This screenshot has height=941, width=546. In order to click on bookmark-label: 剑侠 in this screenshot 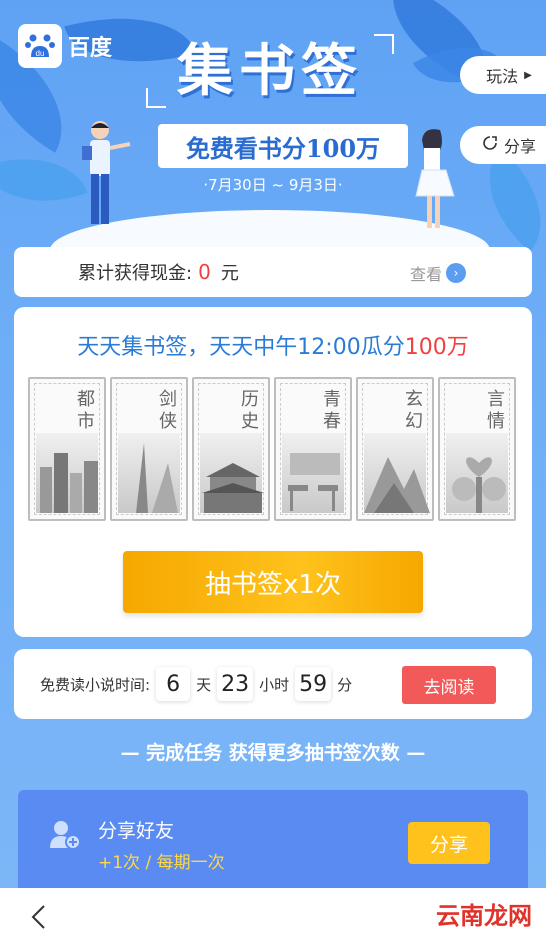, I will do `click(168, 410)`.